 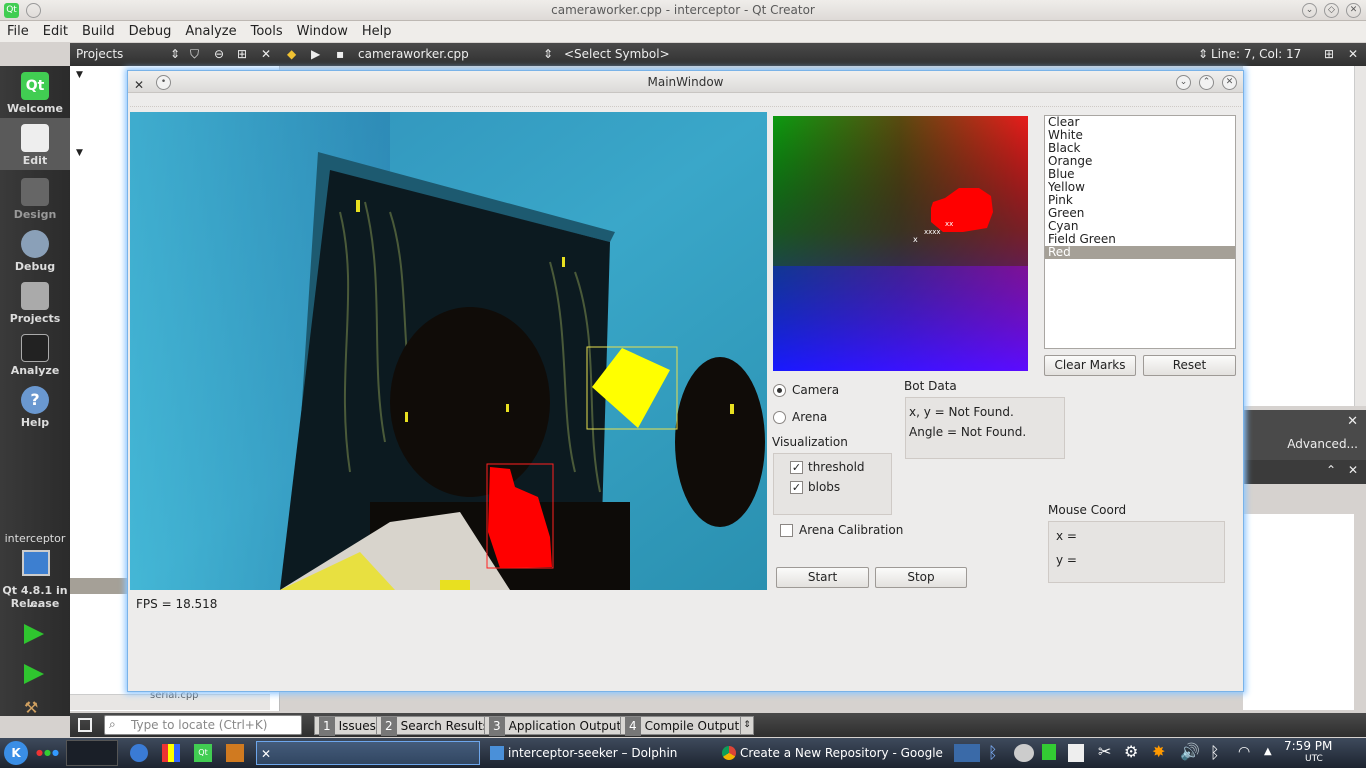 I want to click on kit-monitor-icon, so click(x=36, y=563).